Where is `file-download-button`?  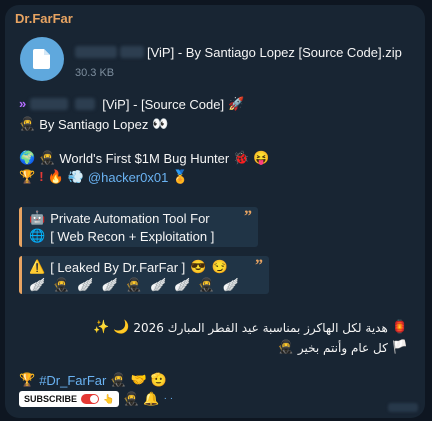 file-download-button is located at coordinates (42, 59).